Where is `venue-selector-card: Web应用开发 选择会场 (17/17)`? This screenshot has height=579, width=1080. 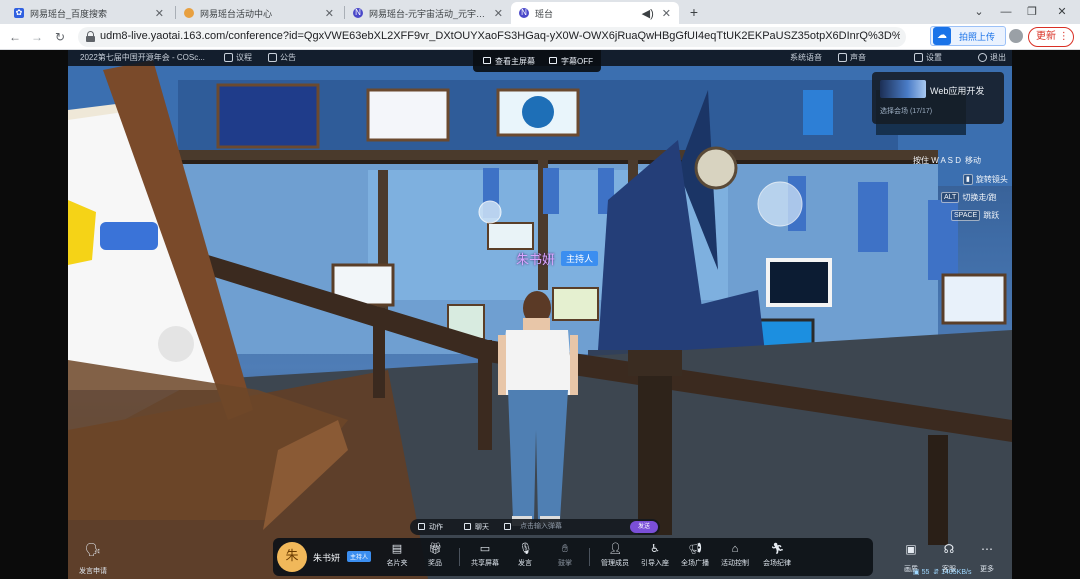
venue-selector-card: Web应用开发 选择会场 (17/17) is located at coordinates (938, 98).